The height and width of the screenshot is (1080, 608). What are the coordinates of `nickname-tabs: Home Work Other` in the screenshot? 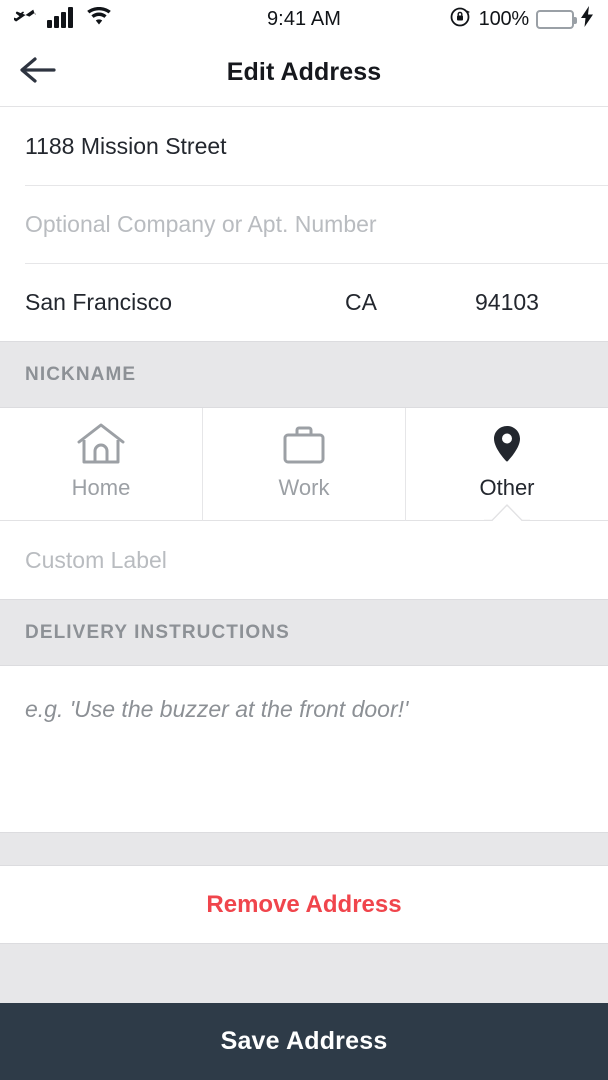 It's located at (304, 464).